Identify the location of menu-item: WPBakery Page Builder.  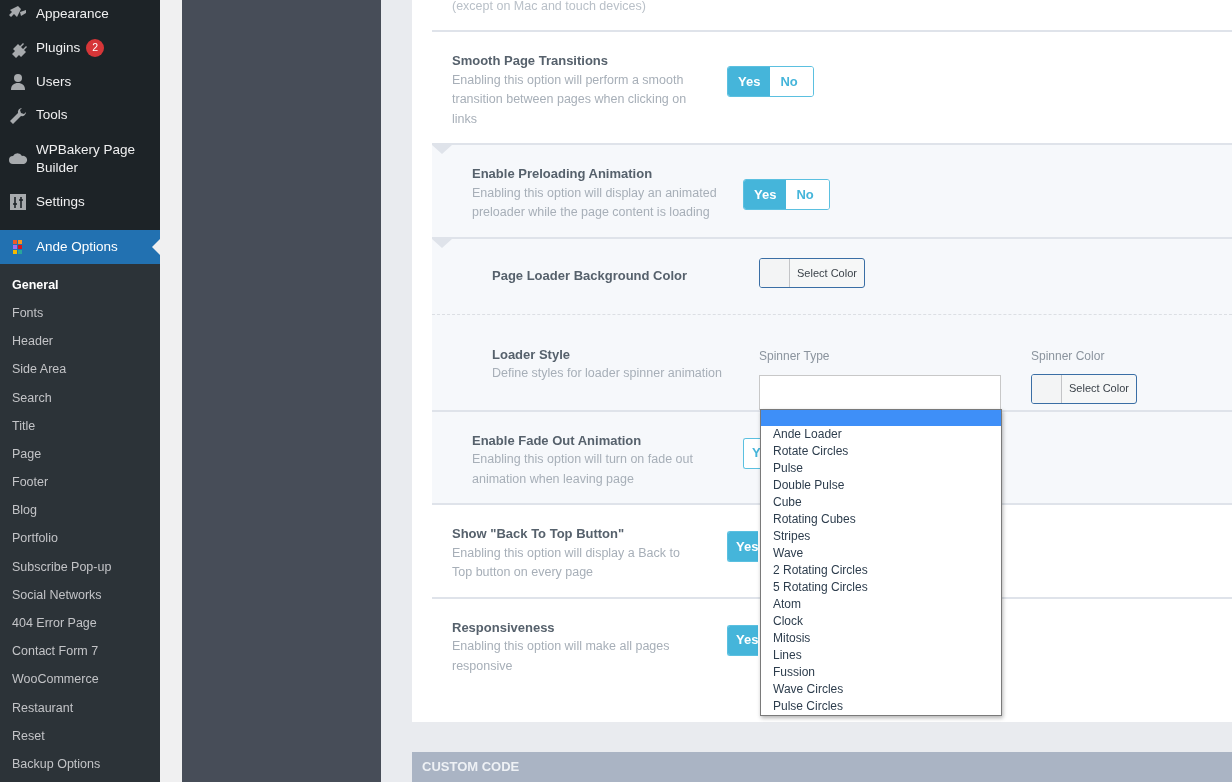
(80, 159).